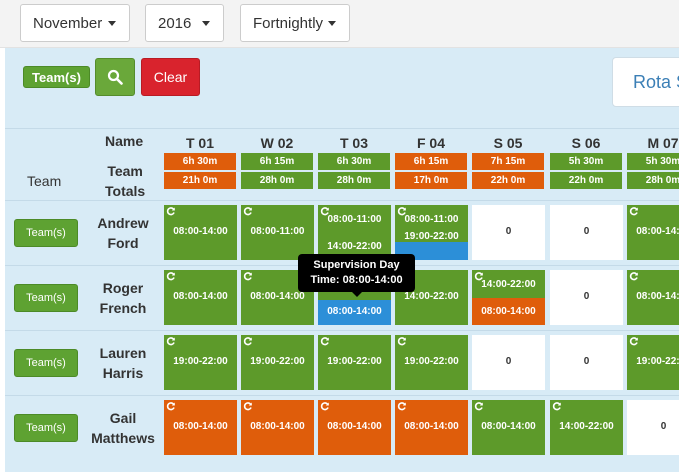  What do you see at coordinates (431, 236) in the screenshot?
I see `shift-time-secondary: 19:00-22:00` at bounding box center [431, 236].